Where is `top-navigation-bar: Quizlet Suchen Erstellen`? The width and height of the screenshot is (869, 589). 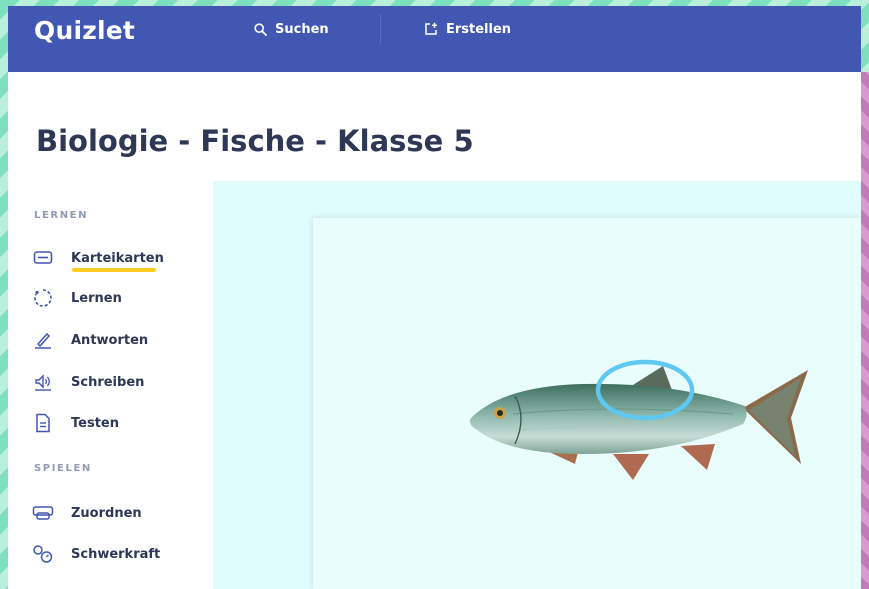
top-navigation-bar: Quizlet Suchen Erstellen is located at coordinates (434, 39).